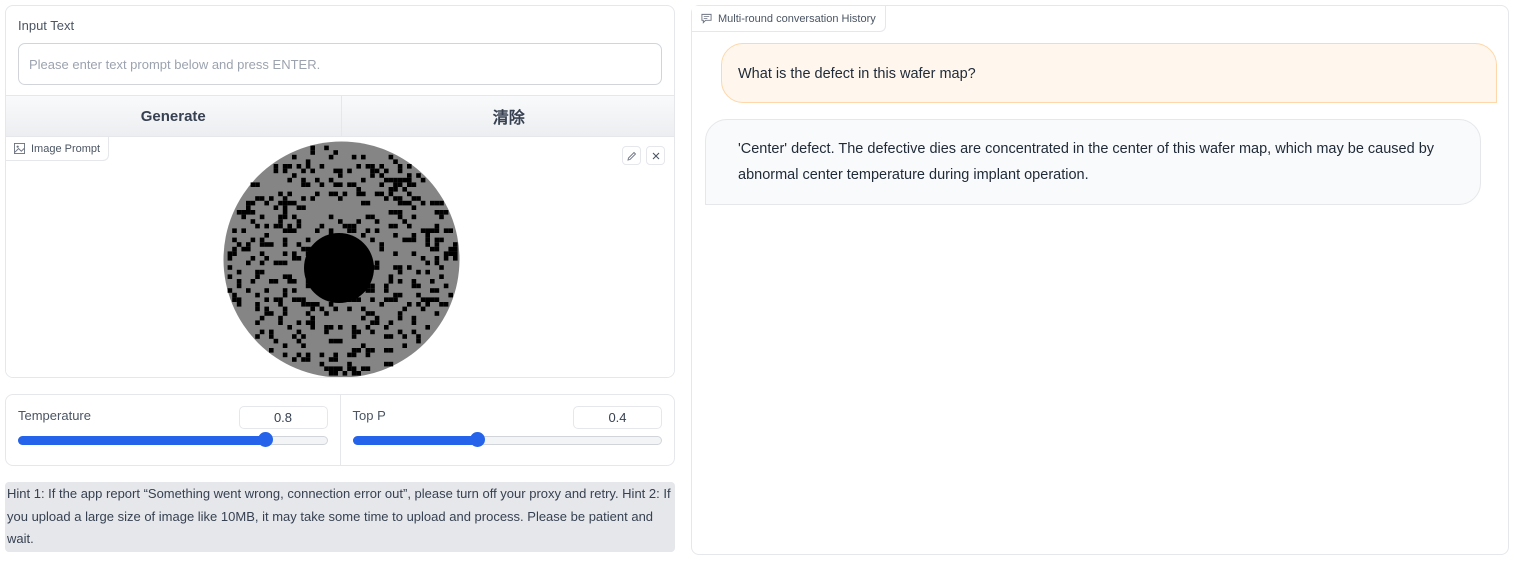  I want to click on close-icon, so click(655, 155).